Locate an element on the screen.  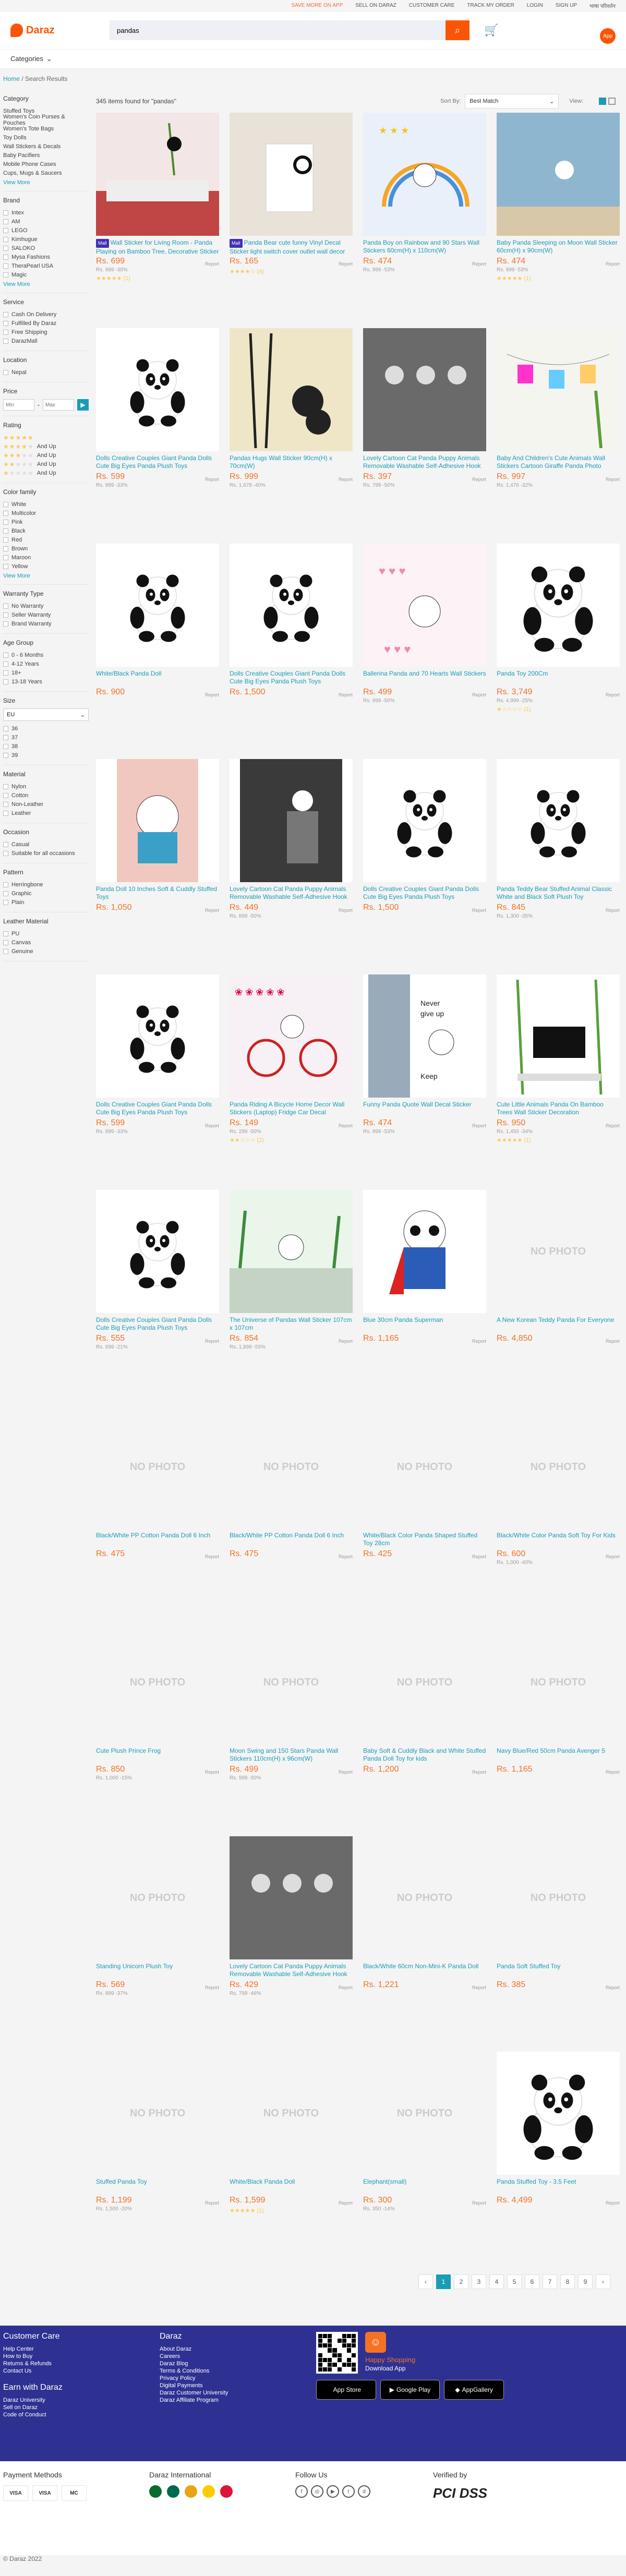
view-more-link: View More is located at coordinates (46, 284).